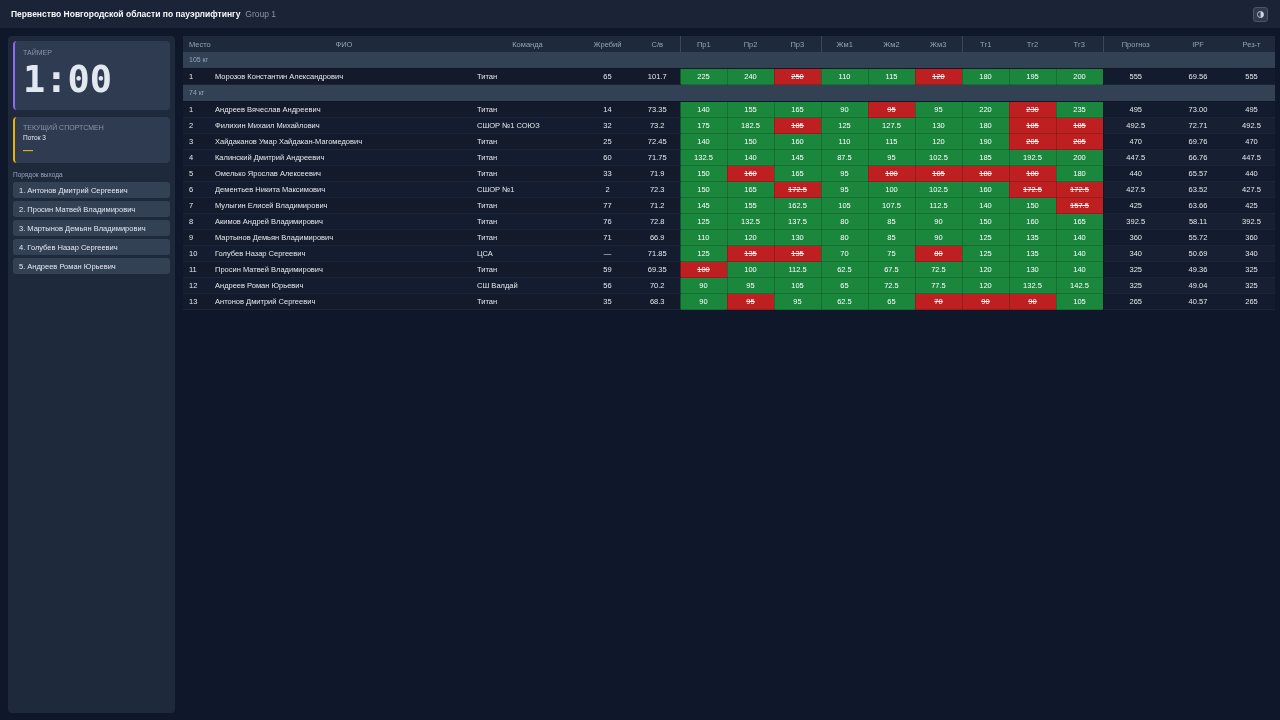 This screenshot has height=720, width=1280. I want to click on group-label: Group 1, so click(261, 14).